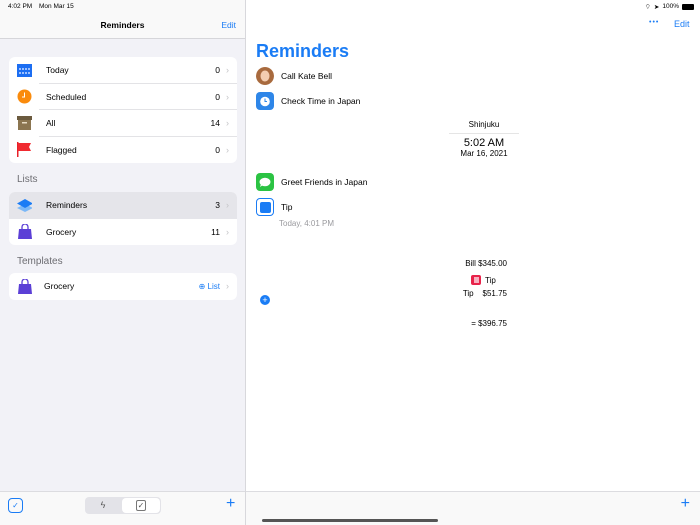 The height and width of the screenshot is (525, 700). I want to click on tip-app-label: Tip, so click(490, 280).